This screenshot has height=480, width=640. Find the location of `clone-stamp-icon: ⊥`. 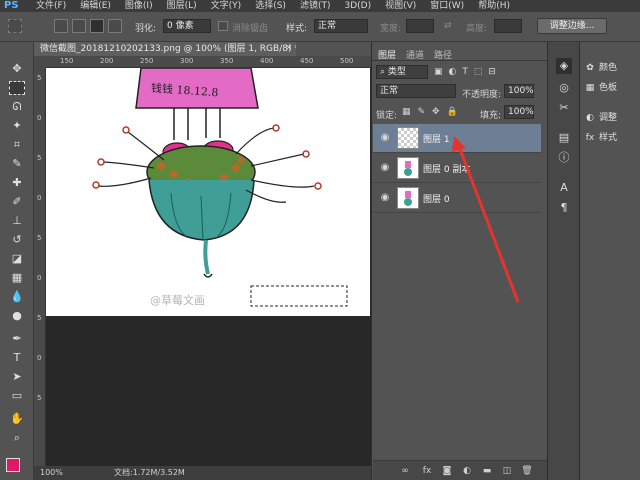

clone-stamp-icon: ⊥ is located at coordinates (17, 221).